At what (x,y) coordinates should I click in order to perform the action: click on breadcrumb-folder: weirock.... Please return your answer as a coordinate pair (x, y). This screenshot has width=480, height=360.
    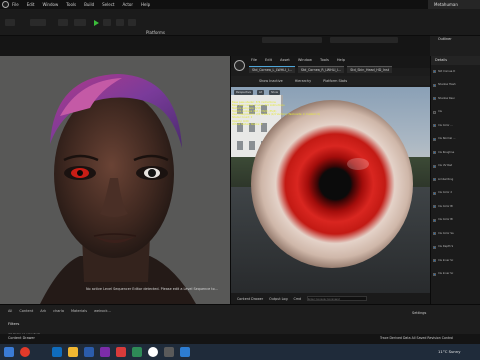
    Looking at the image, I should click on (102, 311).